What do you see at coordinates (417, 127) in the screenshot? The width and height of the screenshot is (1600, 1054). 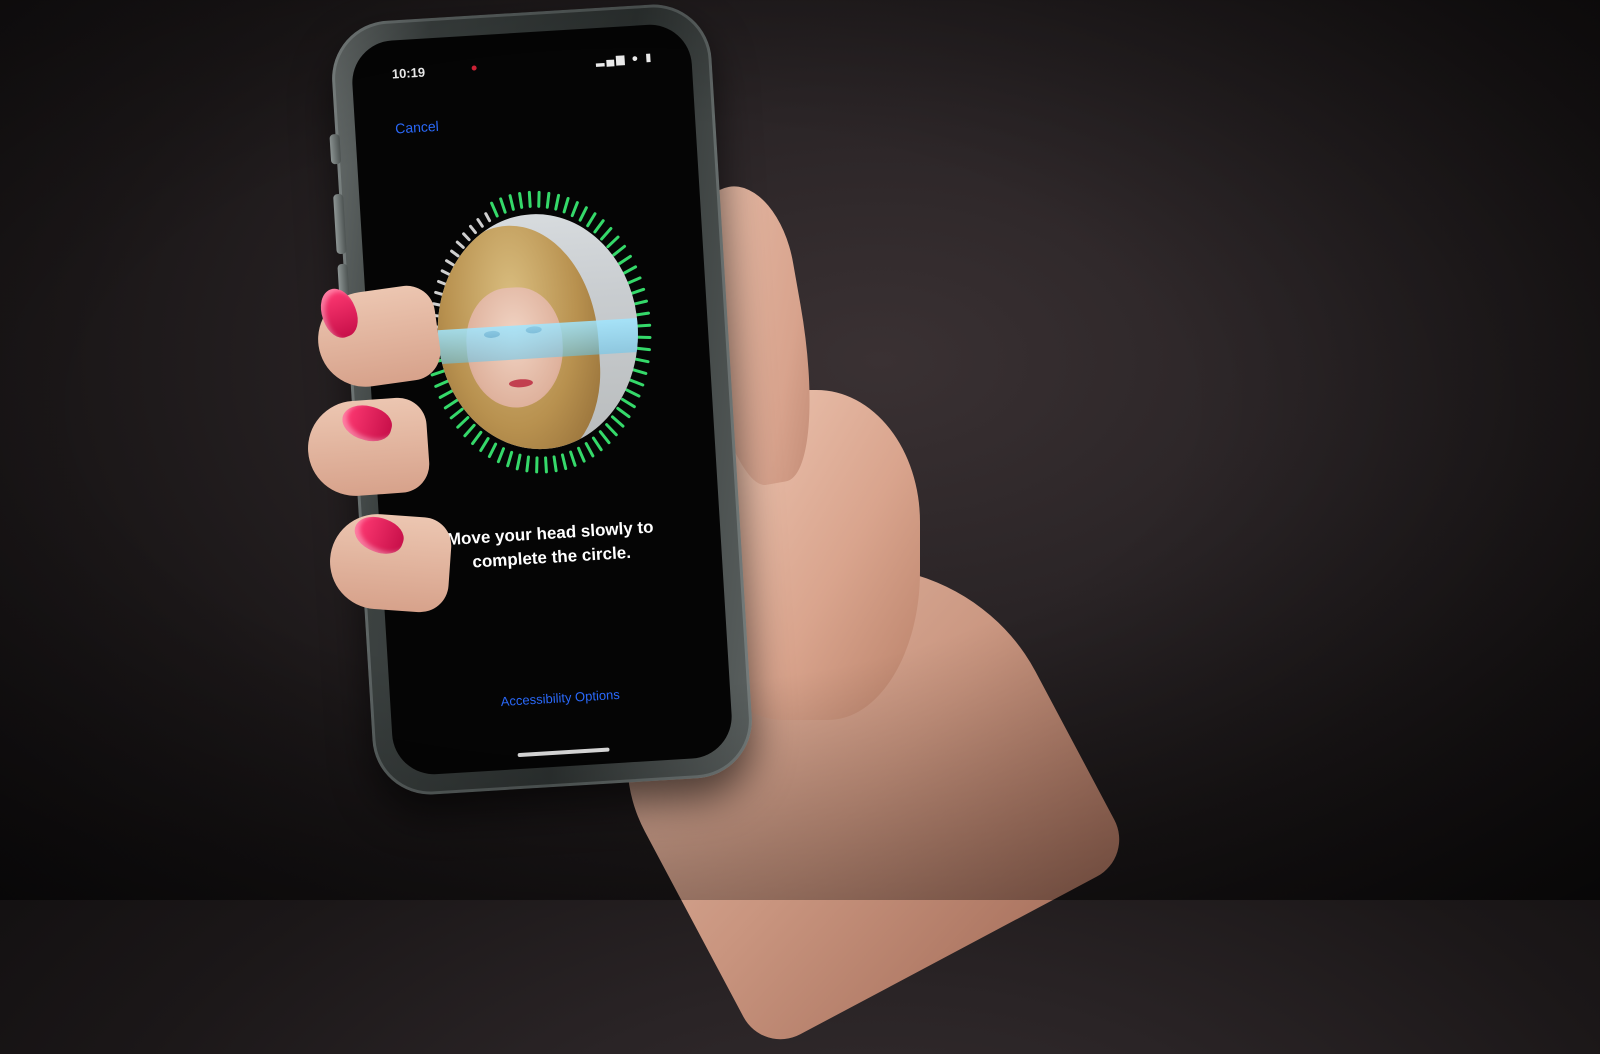 I see `cancel-button: Cancel` at bounding box center [417, 127].